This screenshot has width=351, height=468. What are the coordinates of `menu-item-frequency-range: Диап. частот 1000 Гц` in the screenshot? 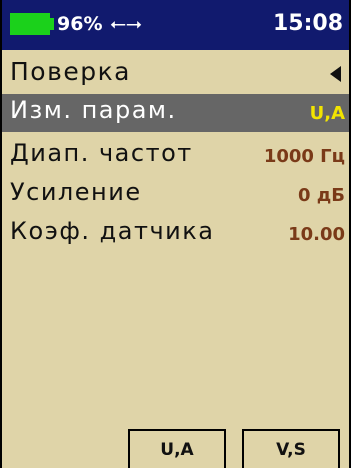 It's located at (175, 156).